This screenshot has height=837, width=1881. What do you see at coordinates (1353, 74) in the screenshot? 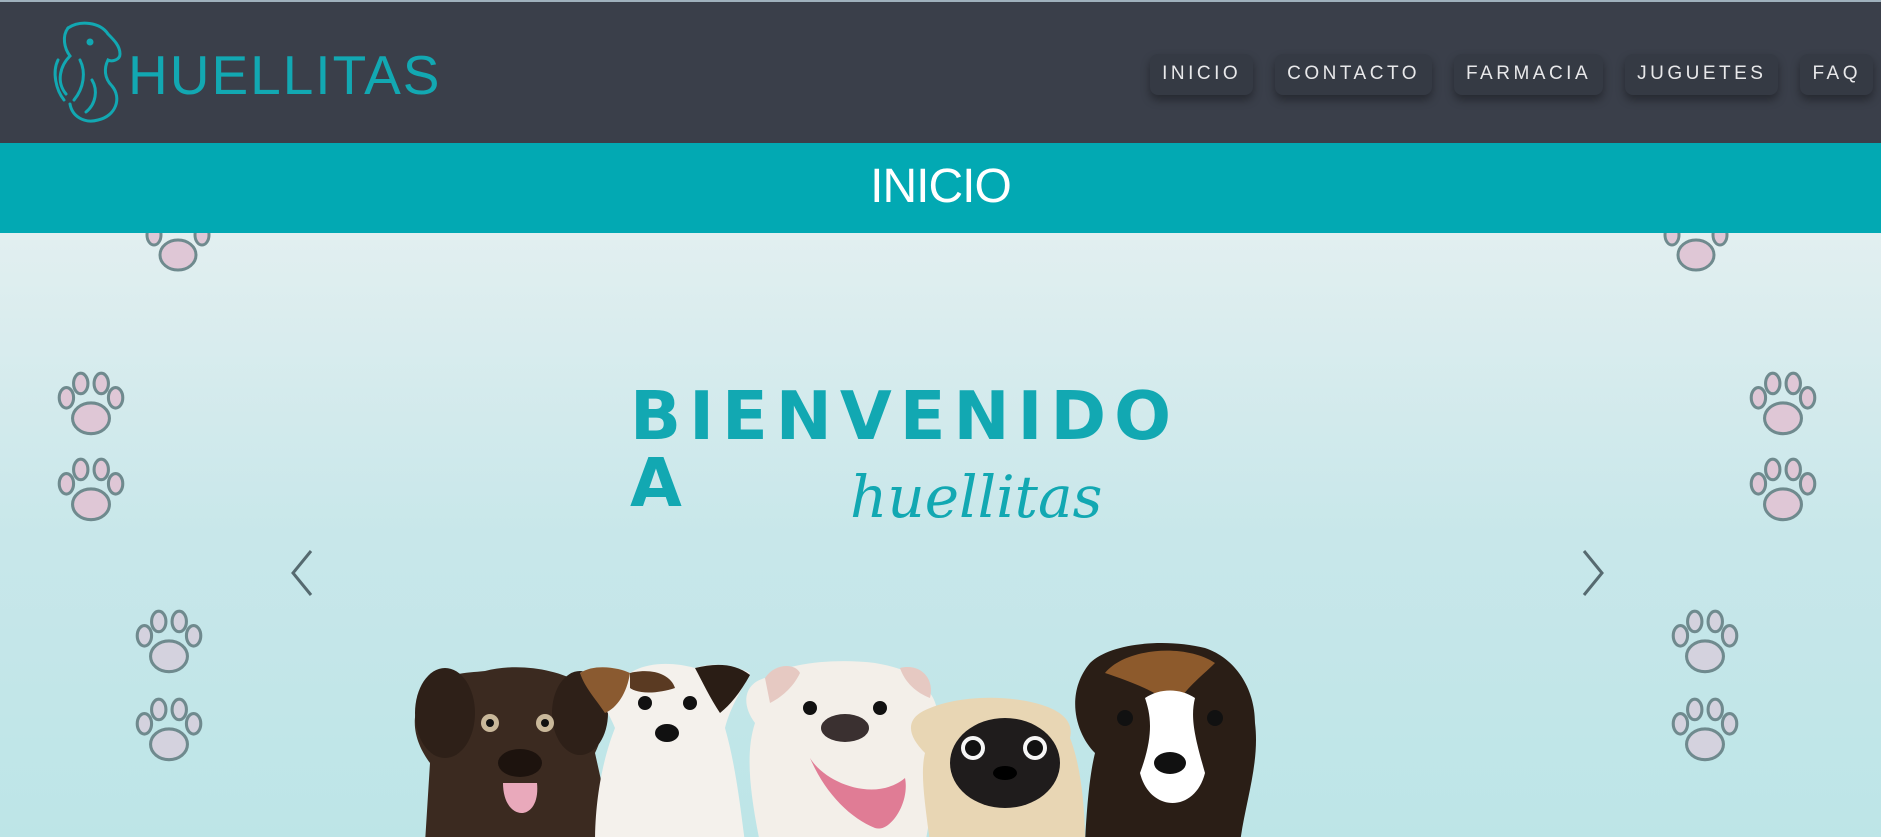
I see `nav-contacto: CONTACTO` at bounding box center [1353, 74].